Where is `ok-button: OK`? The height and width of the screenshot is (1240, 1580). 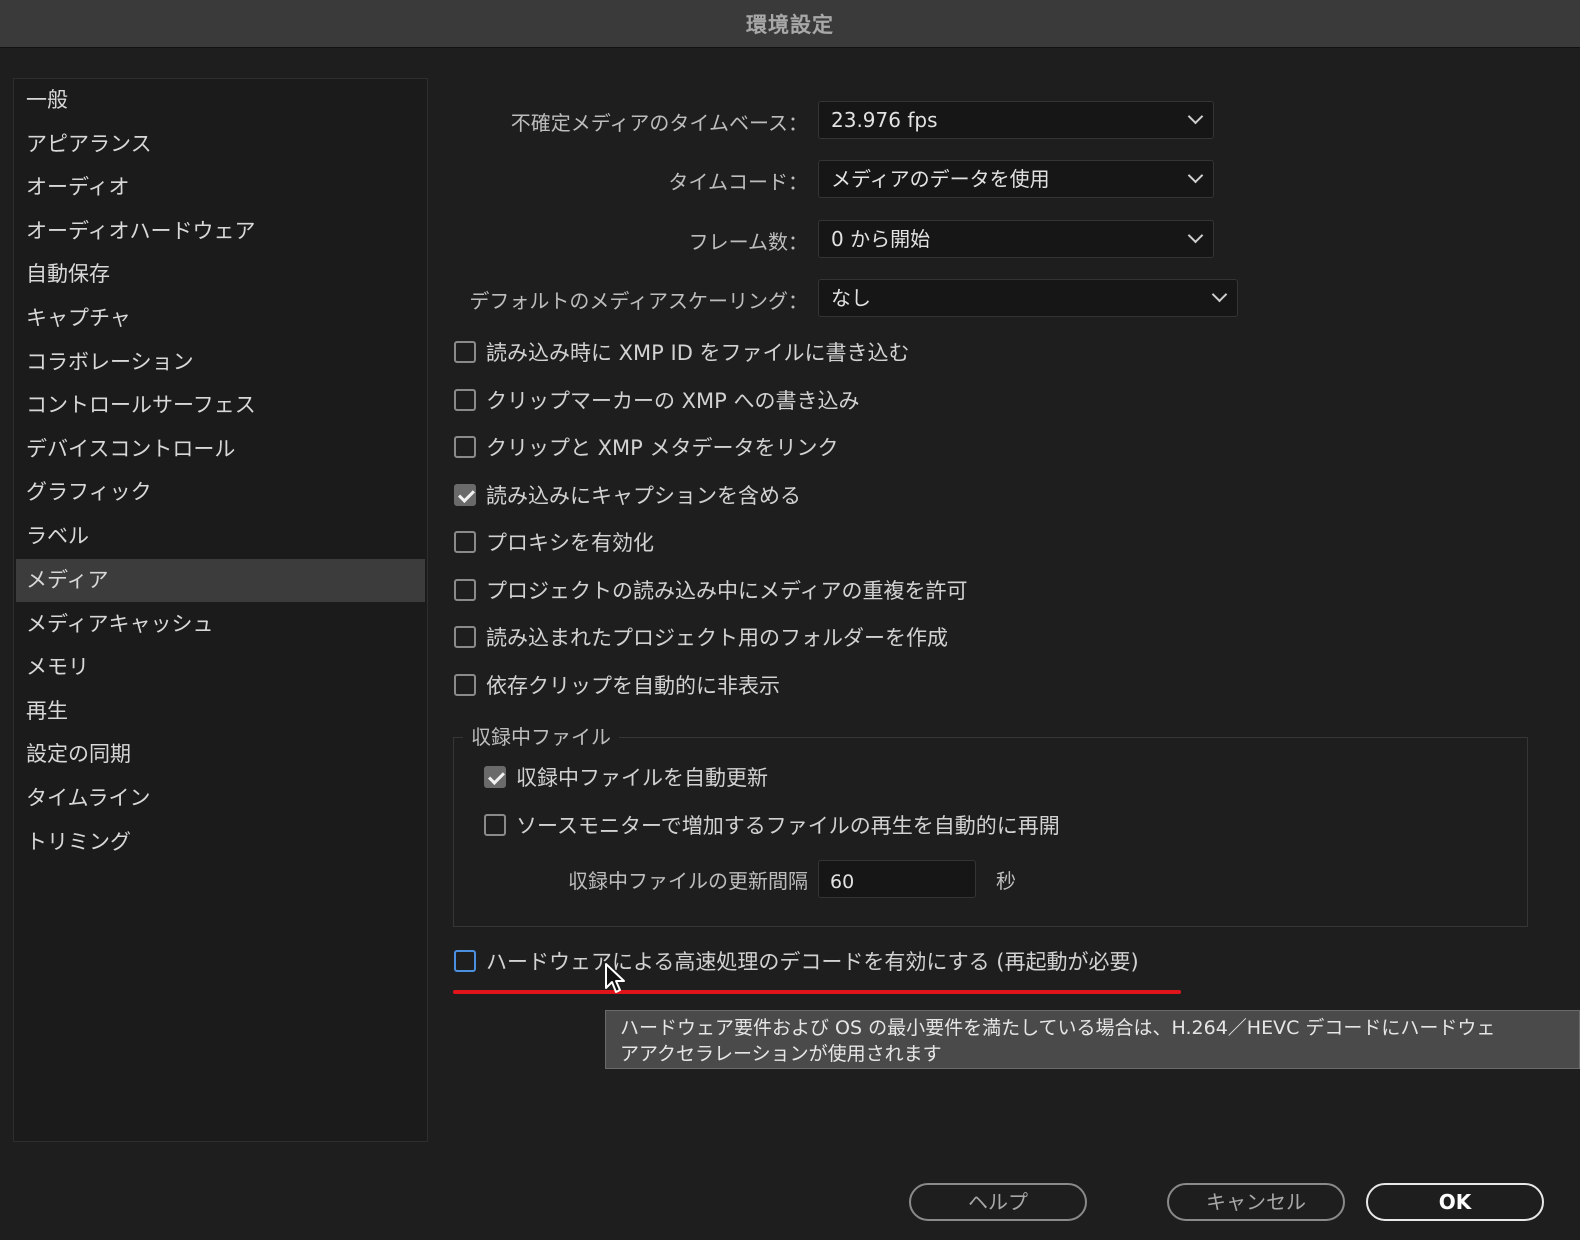
ok-button: OK is located at coordinates (1455, 1202).